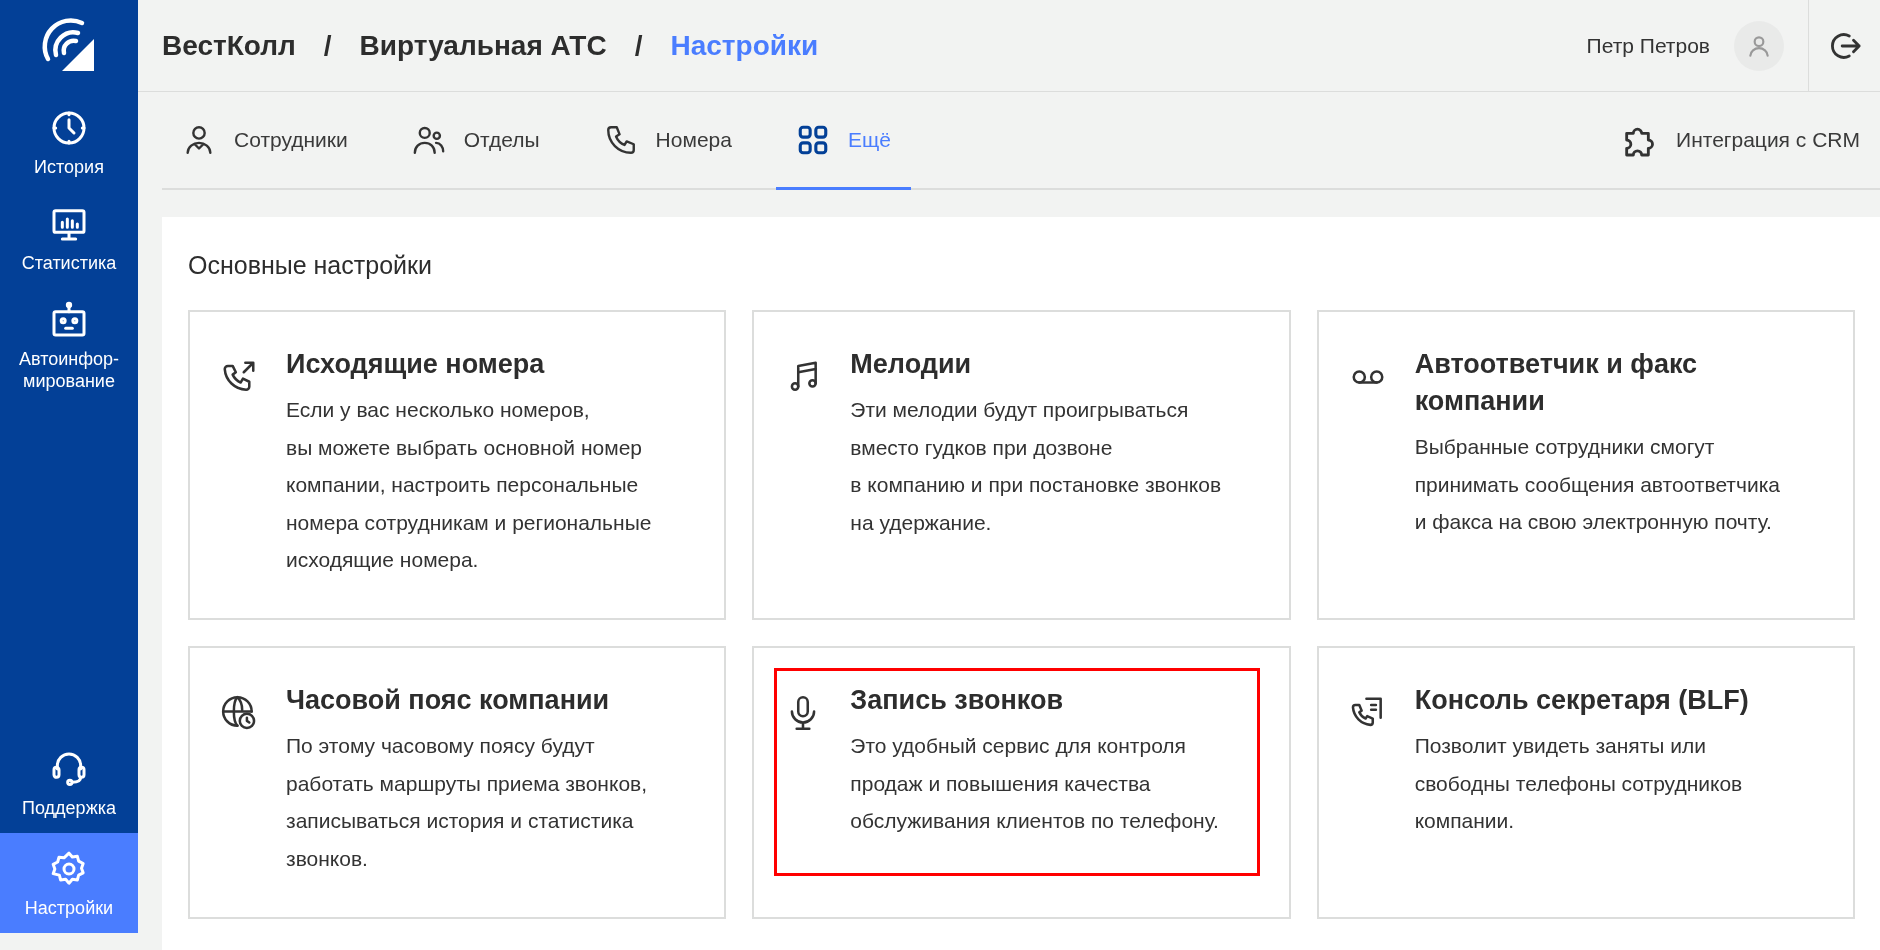 This screenshot has width=1880, height=950. Describe the element at coordinates (469, 485) in the screenshot. I see `card-description: Если у вас несколько номеров, вы можете выбрать основной номер компании, настроить персональные номера сотрудникам и региональные исходящие номера.` at that location.